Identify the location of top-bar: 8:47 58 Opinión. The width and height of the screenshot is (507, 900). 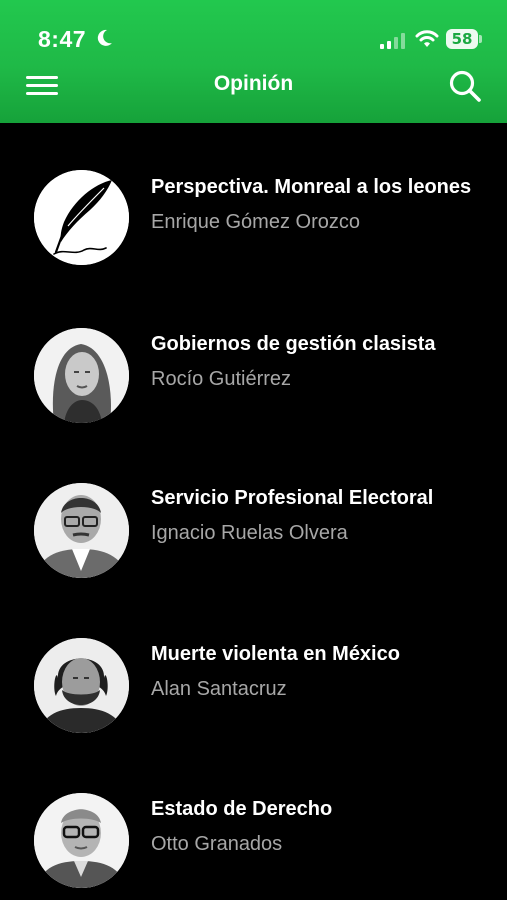
(253, 61).